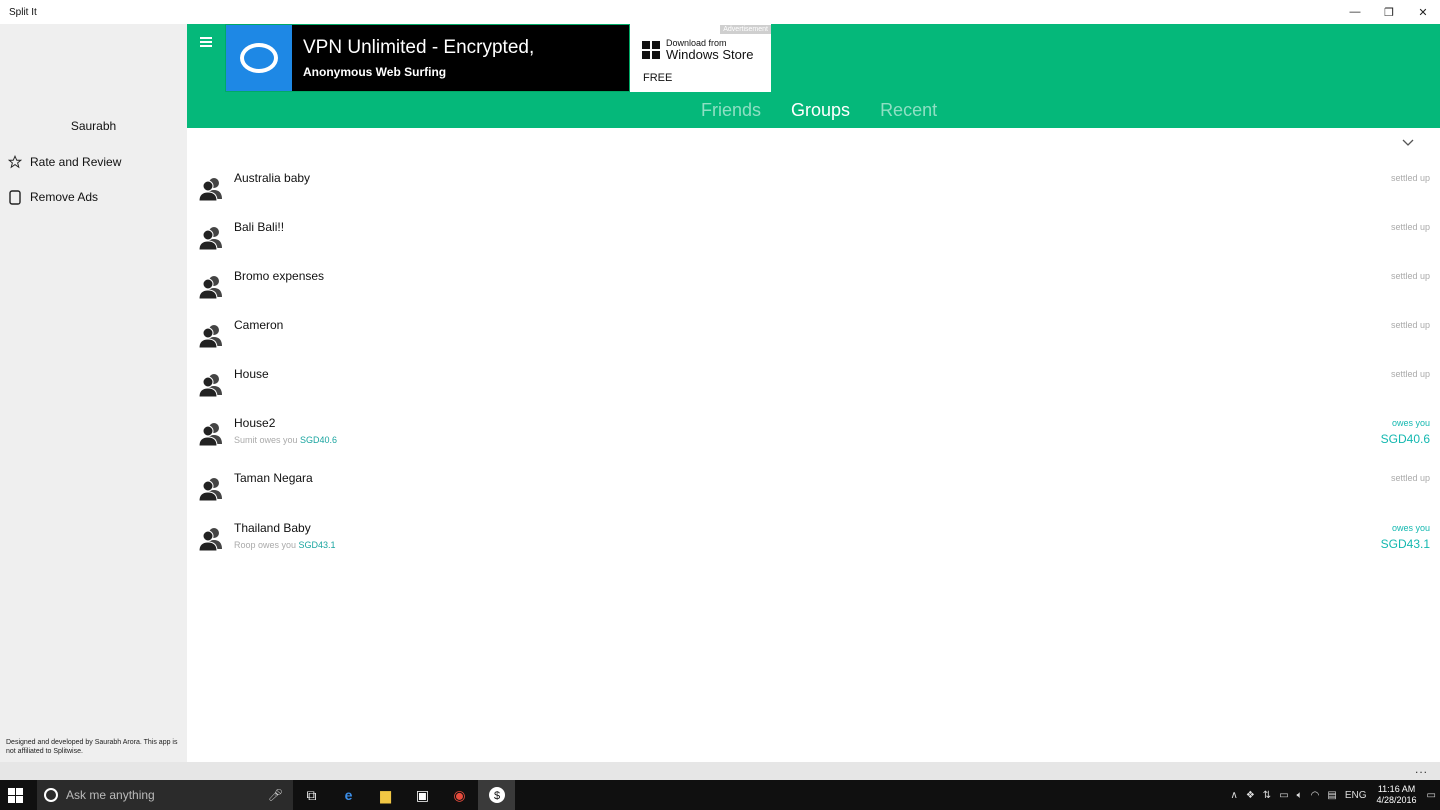 This screenshot has height=810, width=1440. Describe the element at coordinates (710, 54) in the screenshot. I see `ad-store-name: Windows Store` at that location.